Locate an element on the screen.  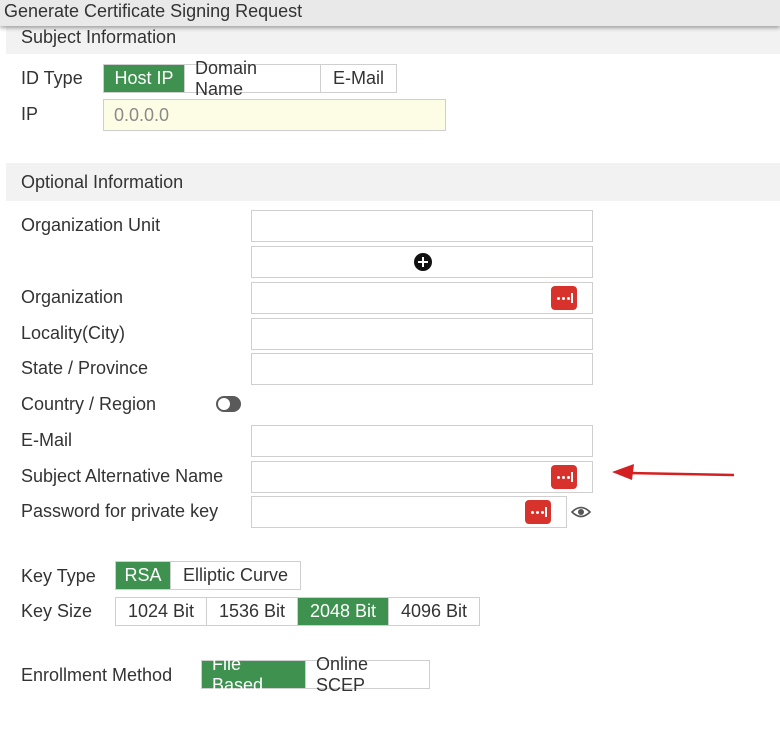
plus-circle-icon is located at coordinates (423, 262).